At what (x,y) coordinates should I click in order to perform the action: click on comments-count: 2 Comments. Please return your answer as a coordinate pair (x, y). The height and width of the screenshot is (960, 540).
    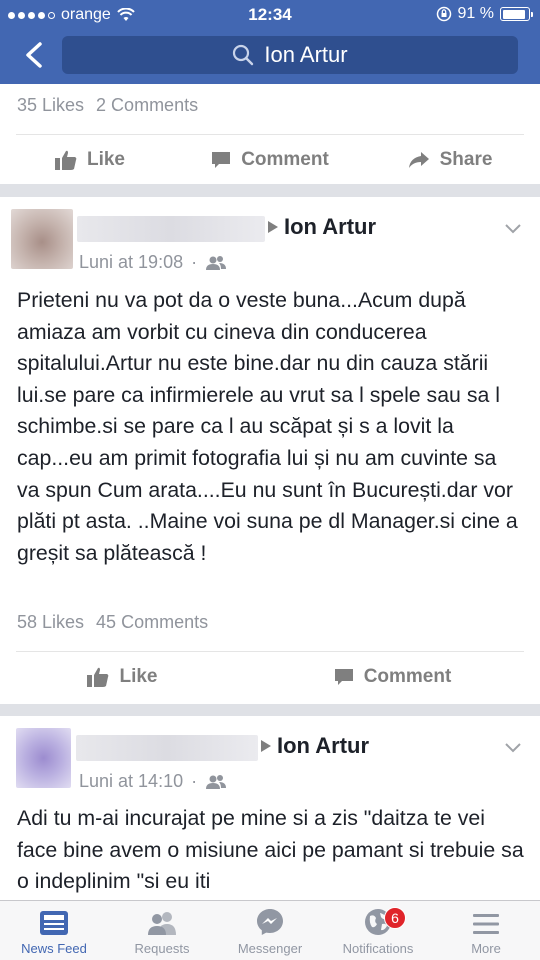
    Looking at the image, I should click on (147, 105).